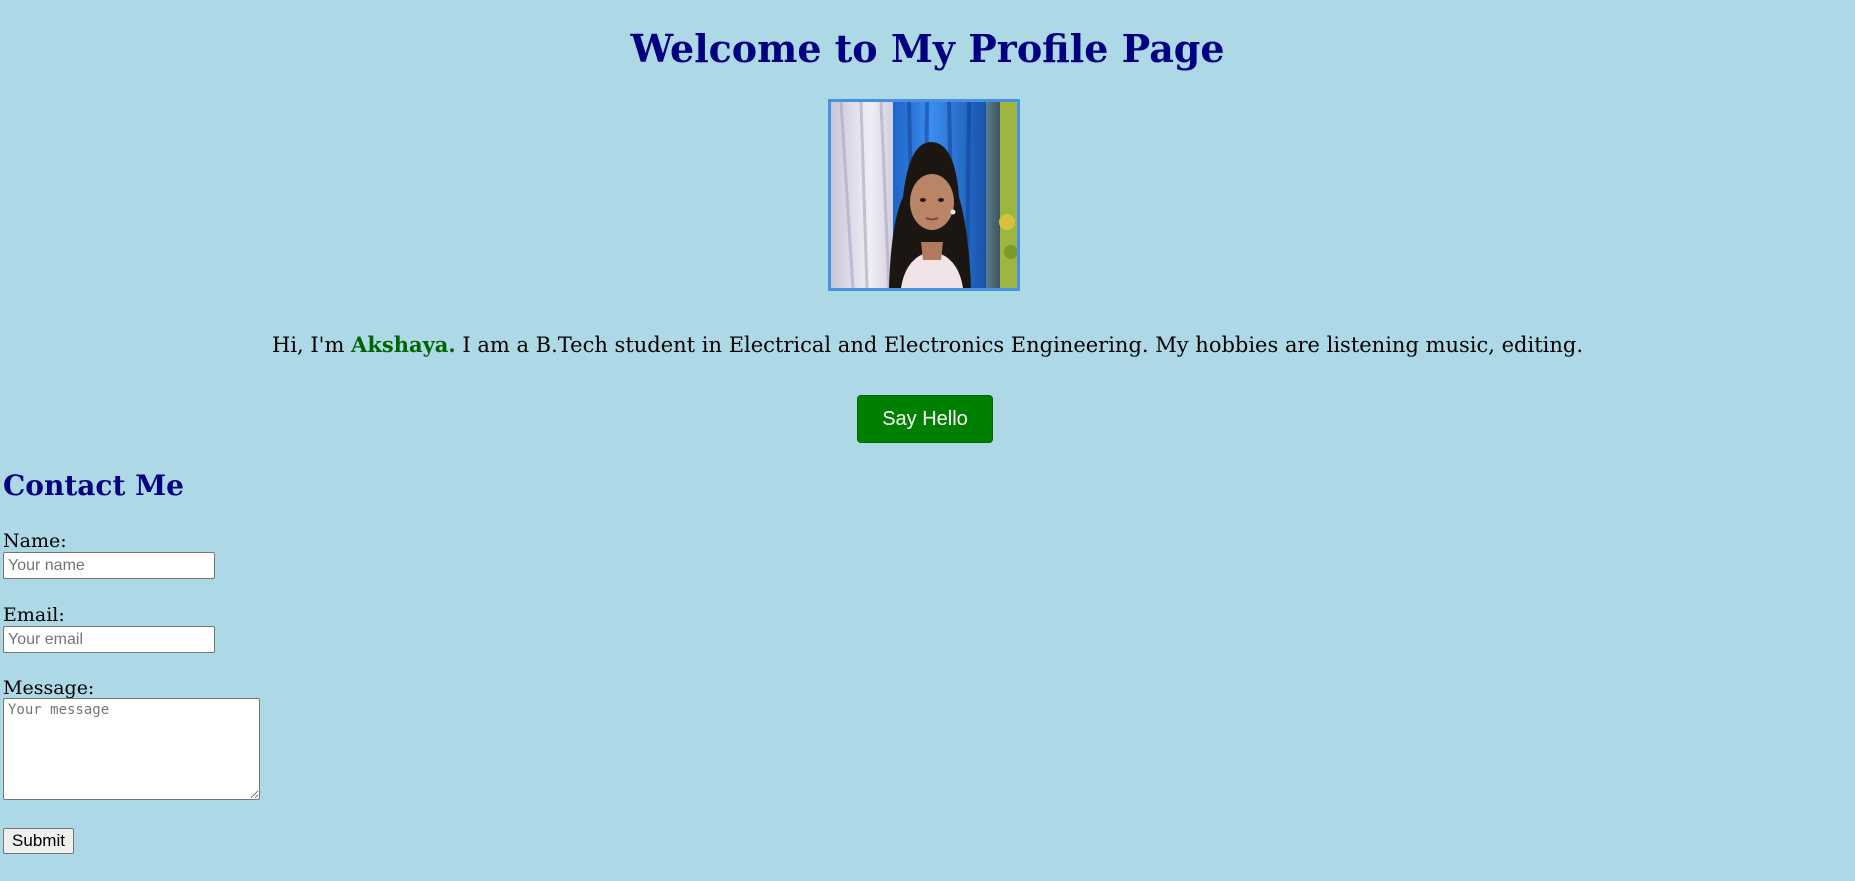  What do you see at coordinates (34, 615) in the screenshot?
I see `email-label: Email:` at bounding box center [34, 615].